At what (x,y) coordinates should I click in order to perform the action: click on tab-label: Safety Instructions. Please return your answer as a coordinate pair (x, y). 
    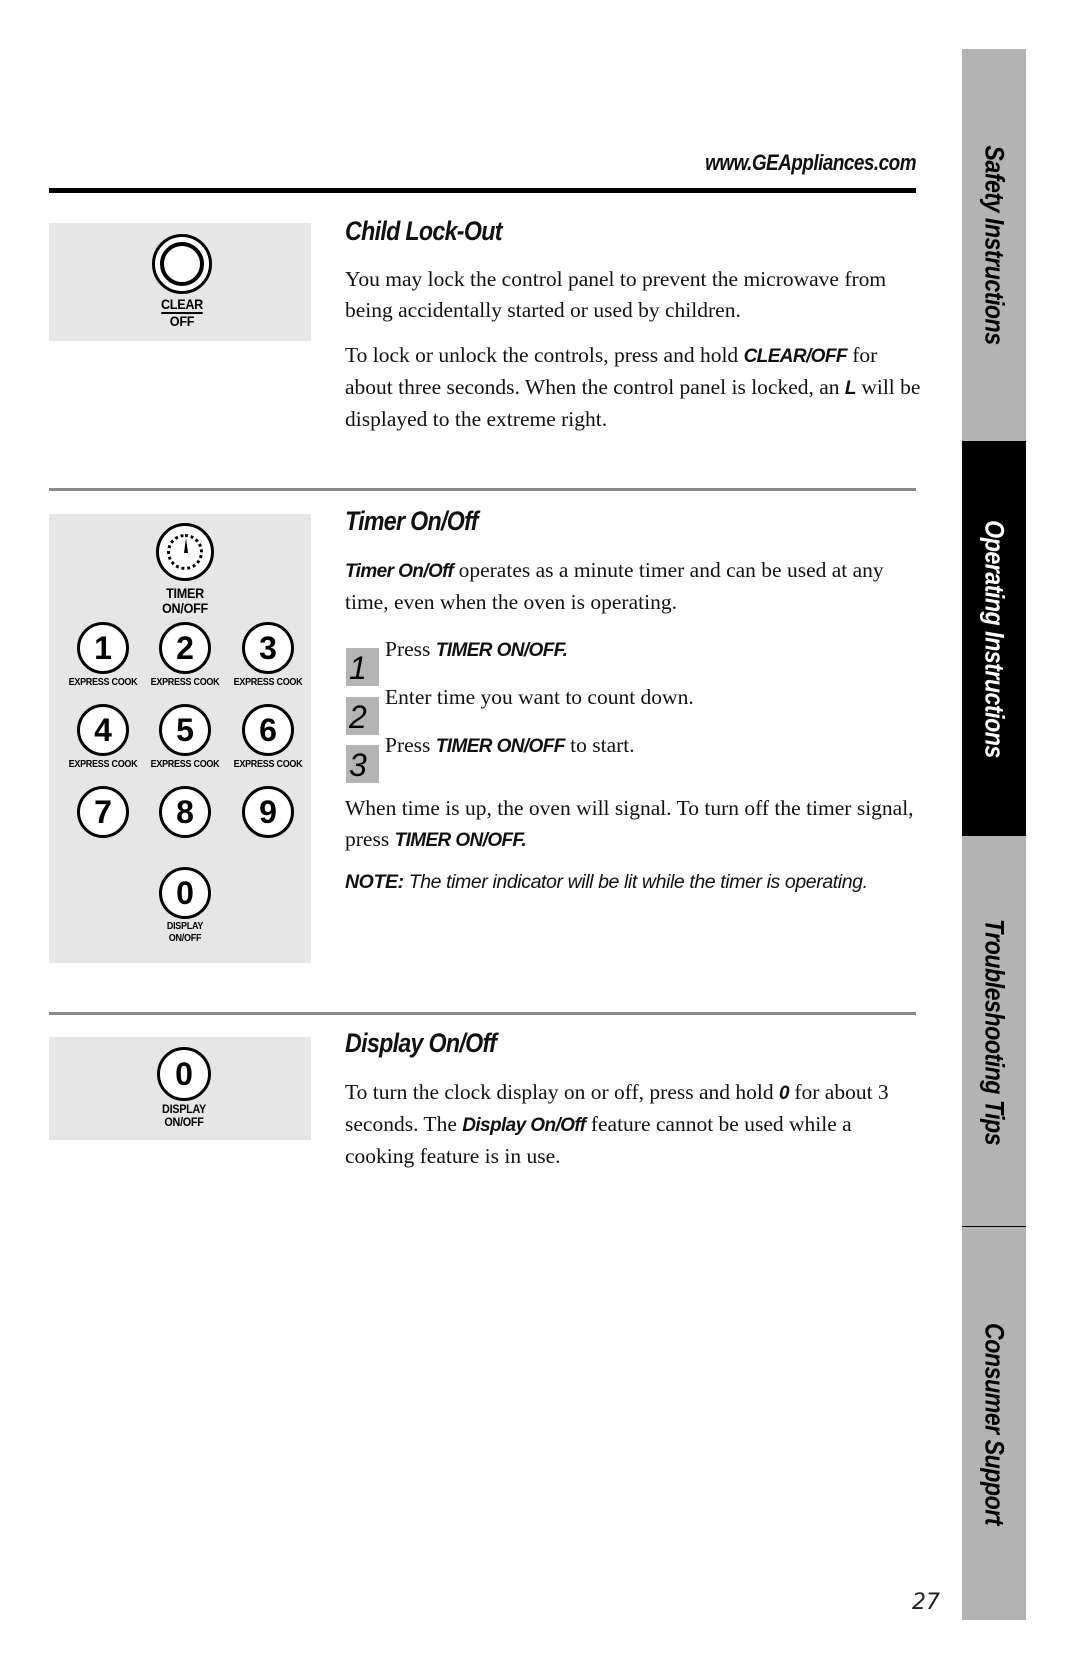
    Looking at the image, I should click on (994, 245).